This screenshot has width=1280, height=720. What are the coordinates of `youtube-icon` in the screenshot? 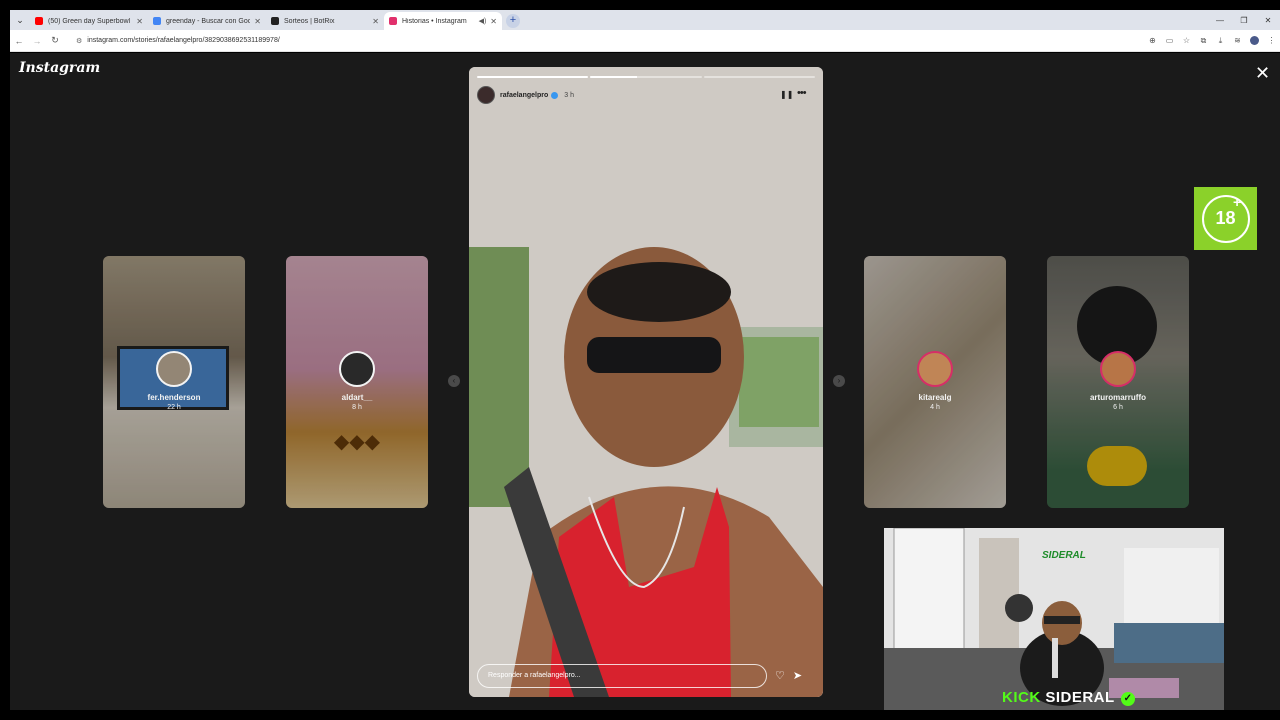 It's located at (39, 21).